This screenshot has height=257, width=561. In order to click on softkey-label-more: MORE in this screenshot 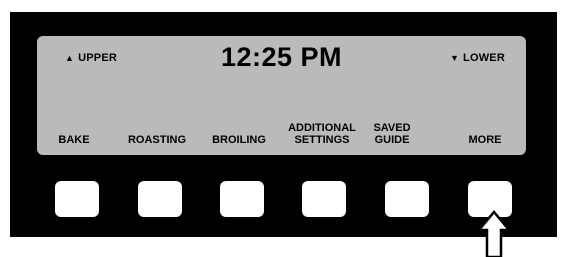, I will do `click(485, 140)`.